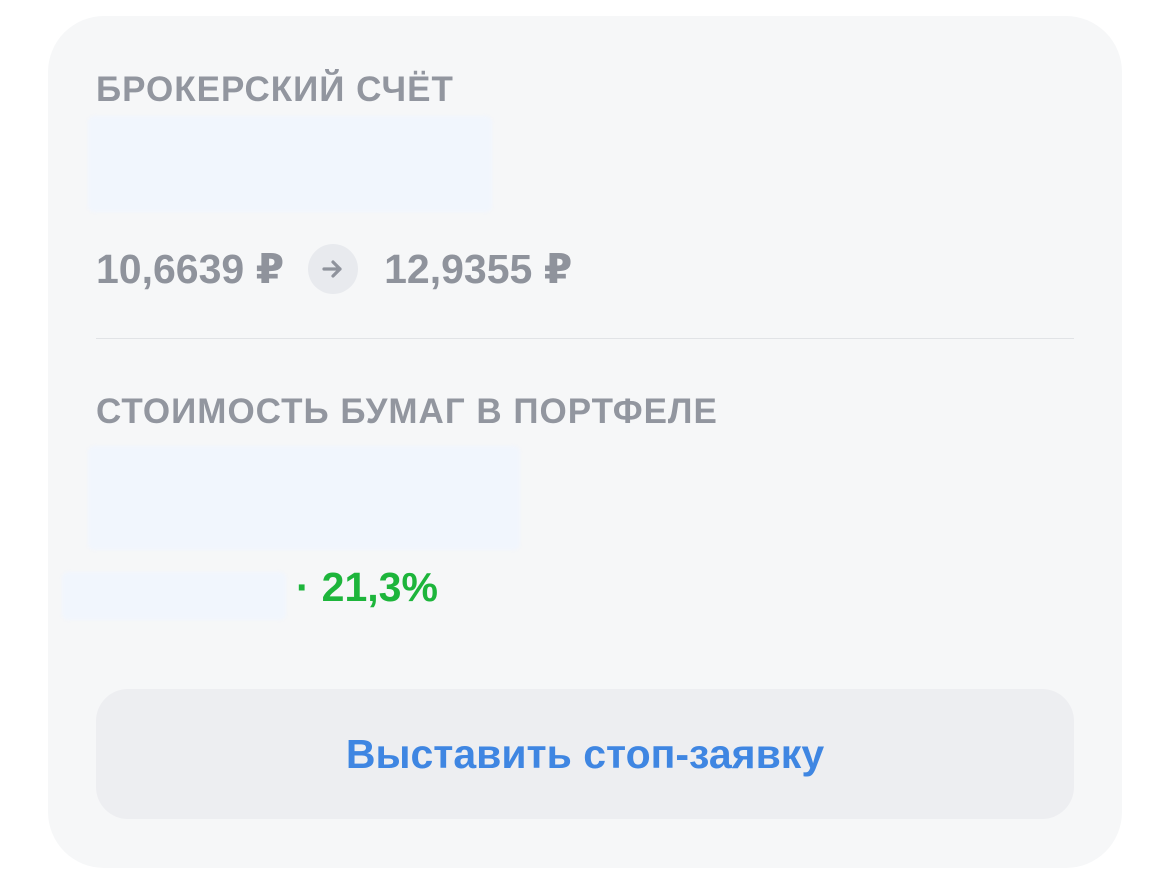 The width and height of the screenshot is (1170, 887). I want to click on divider, so click(585, 338).